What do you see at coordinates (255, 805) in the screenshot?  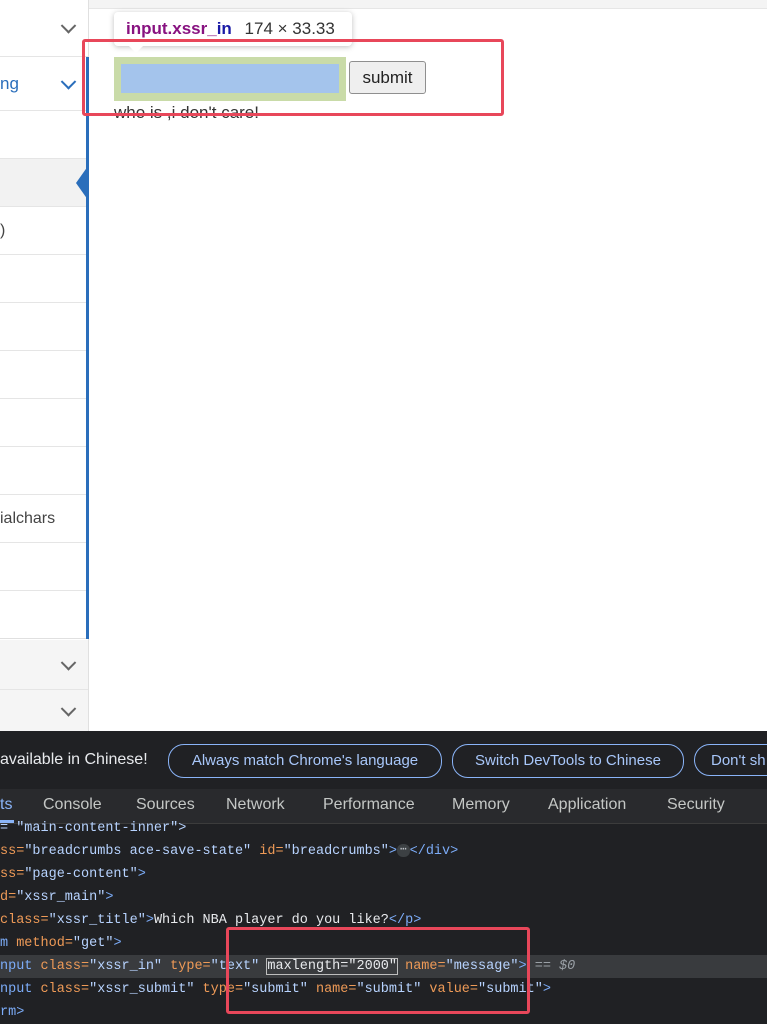 I see `tab-network: Network` at bounding box center [255, 805].